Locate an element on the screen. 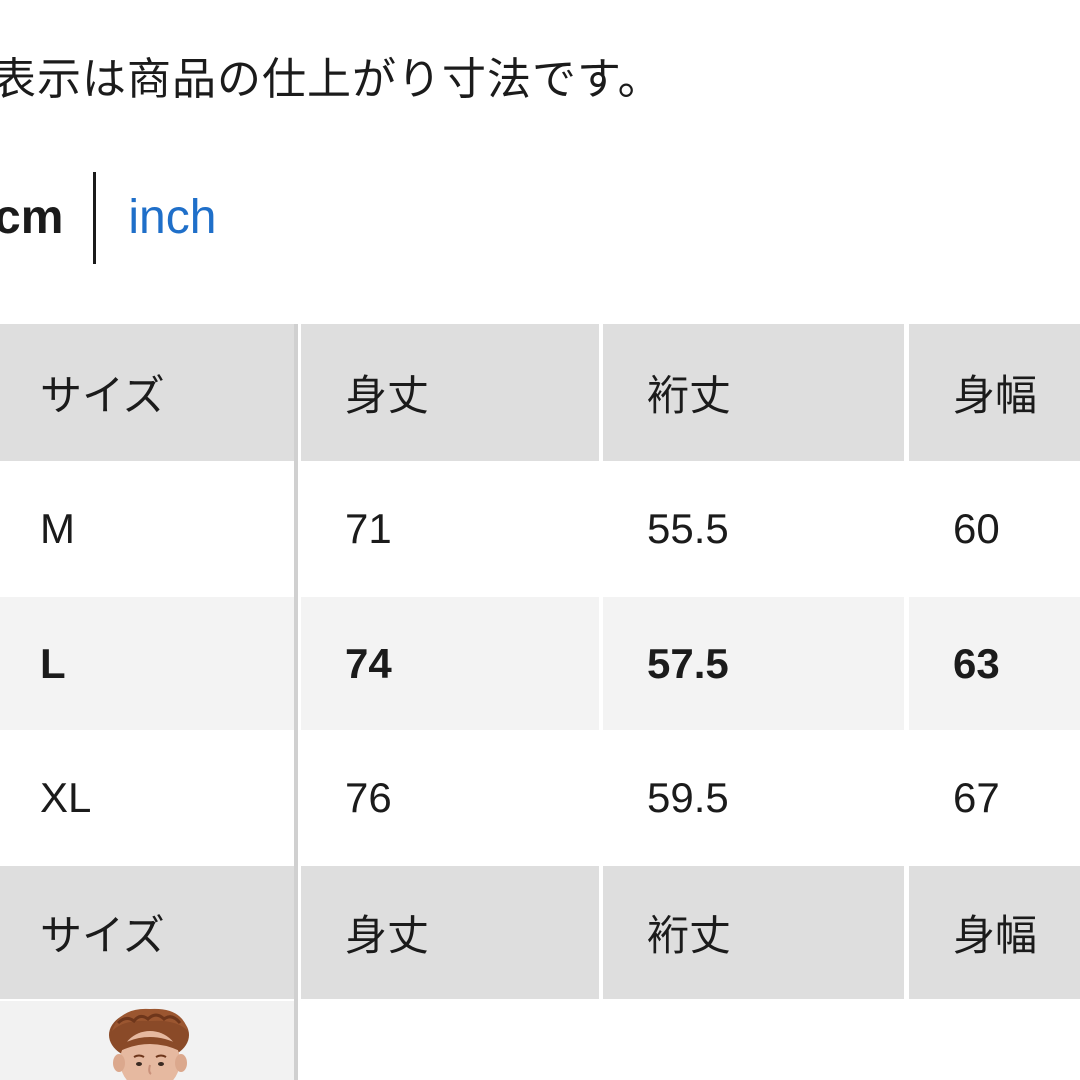 The width and height of the screenshot is (1080, 1080). header-body-width: 身幅 is located at coordinates (994, 392).